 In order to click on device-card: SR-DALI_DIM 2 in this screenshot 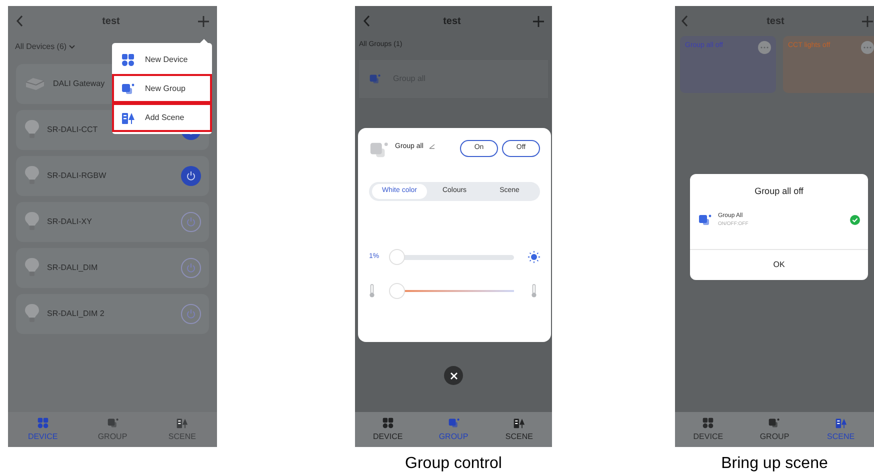, I will do `click(112, 314)`.